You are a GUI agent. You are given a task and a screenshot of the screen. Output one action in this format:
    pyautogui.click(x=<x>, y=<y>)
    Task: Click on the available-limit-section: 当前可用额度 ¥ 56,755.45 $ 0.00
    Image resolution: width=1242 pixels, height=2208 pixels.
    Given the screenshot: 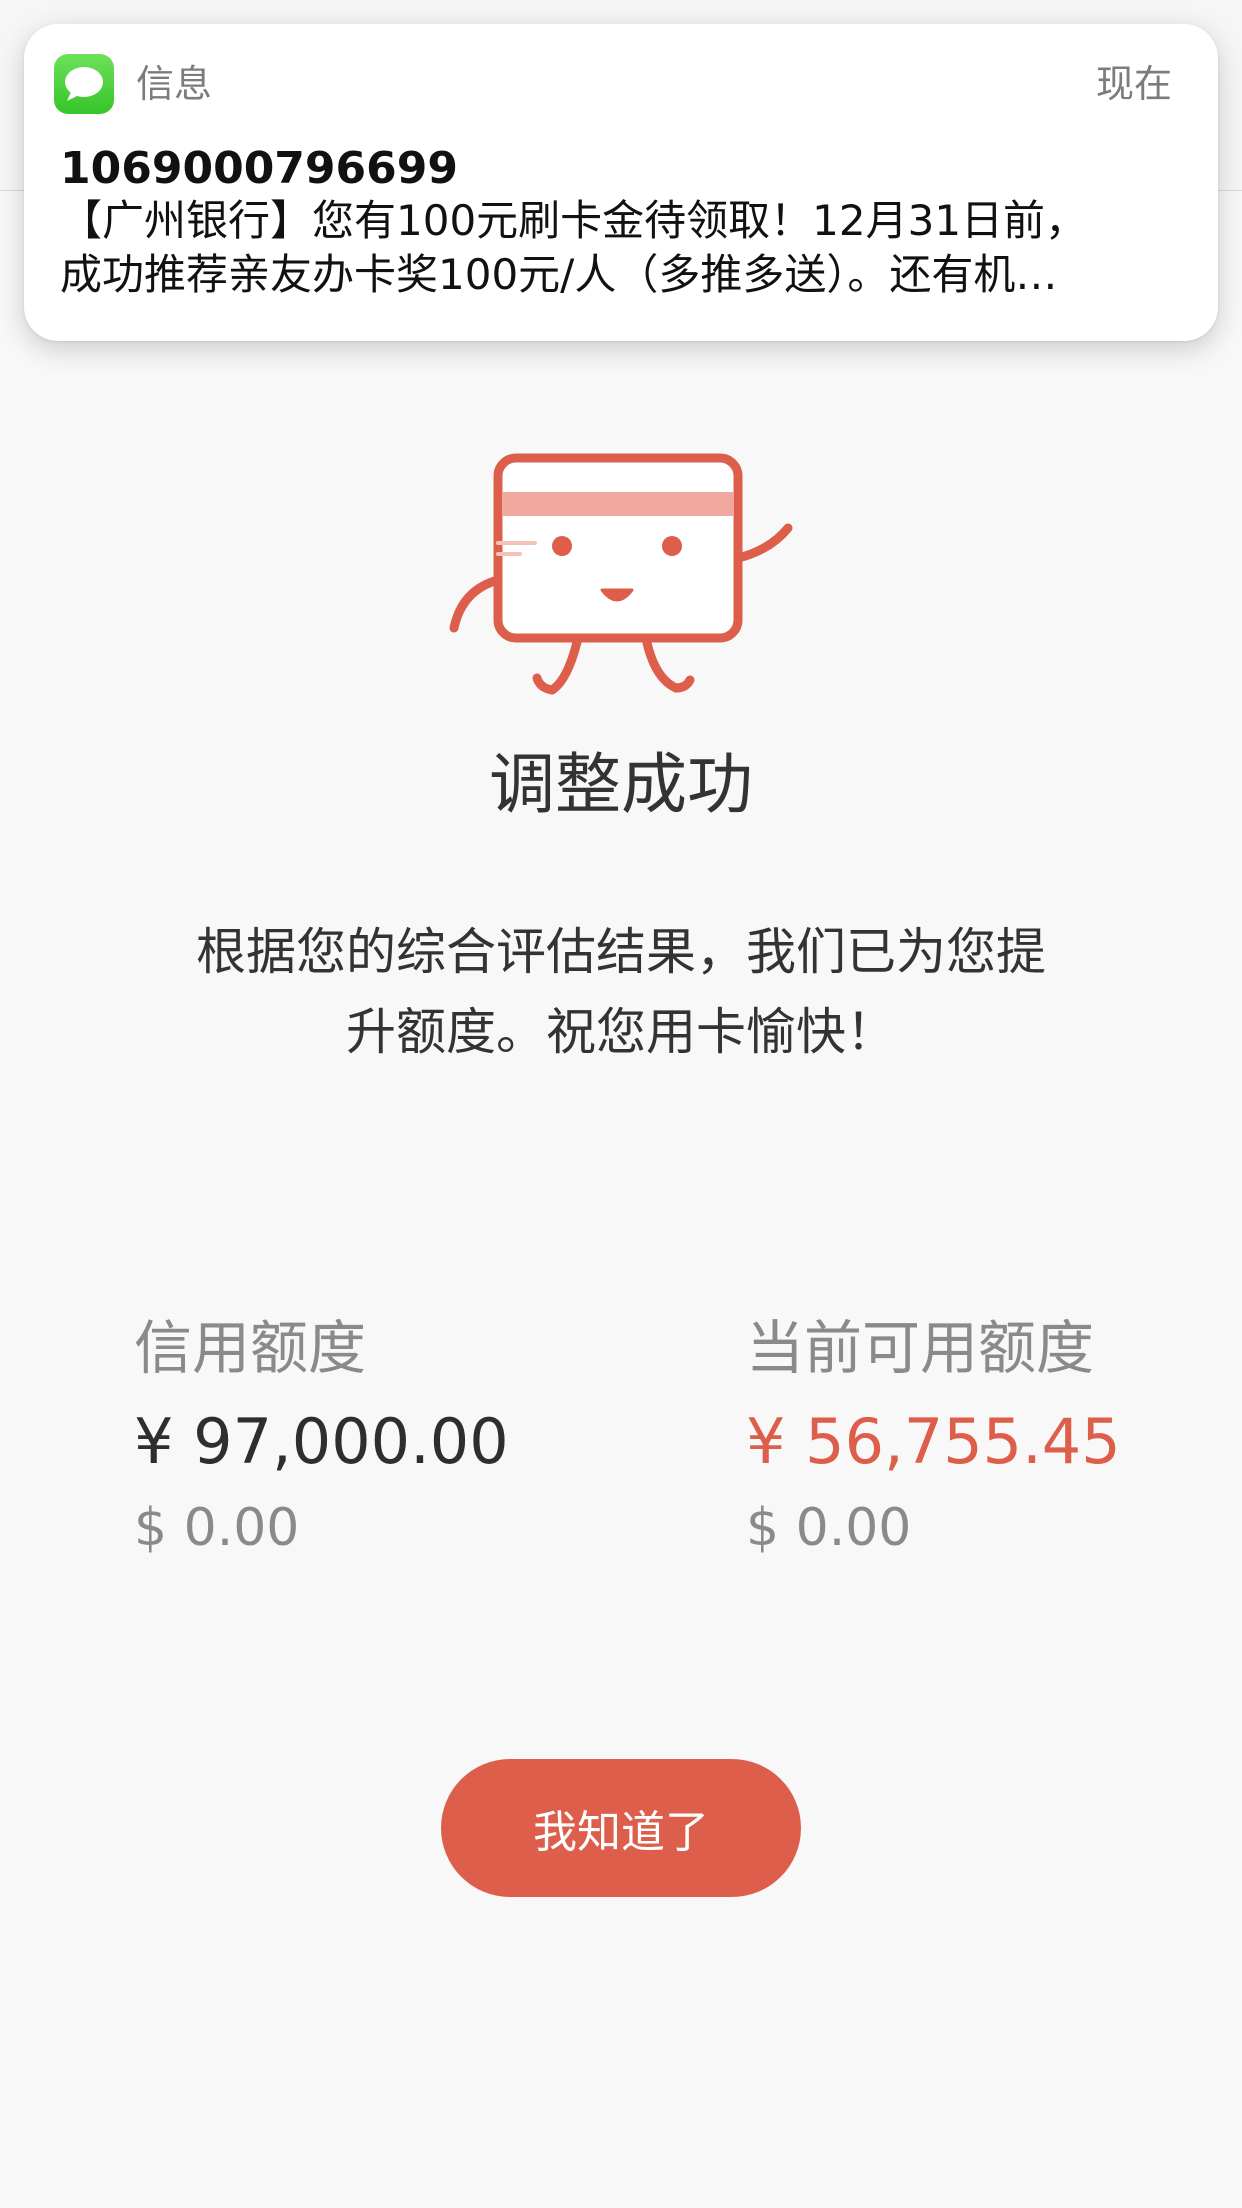 What is the action you would take?
    pyautogui.click(x=933, y=1436)
    